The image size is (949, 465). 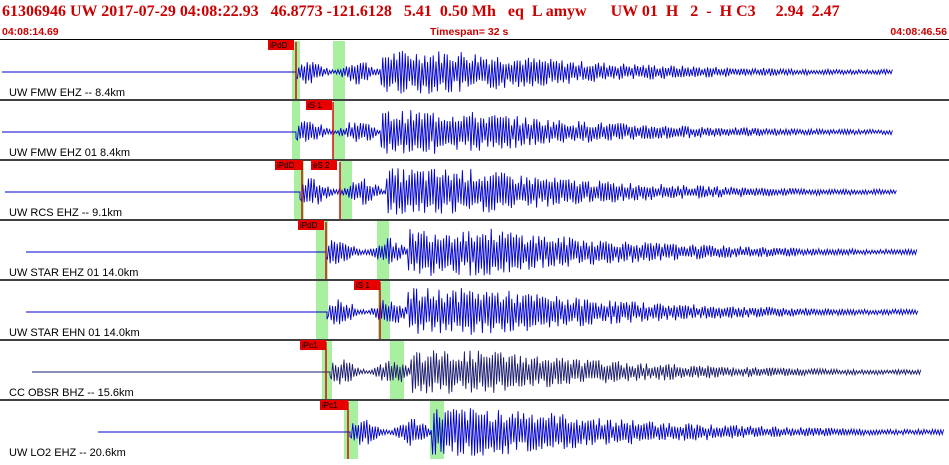 What do you see at coordinates (65, 213) in the screenshot?
I see `trace-station-label: UW RCS EHZ -- 9.1km` at bounding box center [65, 213].